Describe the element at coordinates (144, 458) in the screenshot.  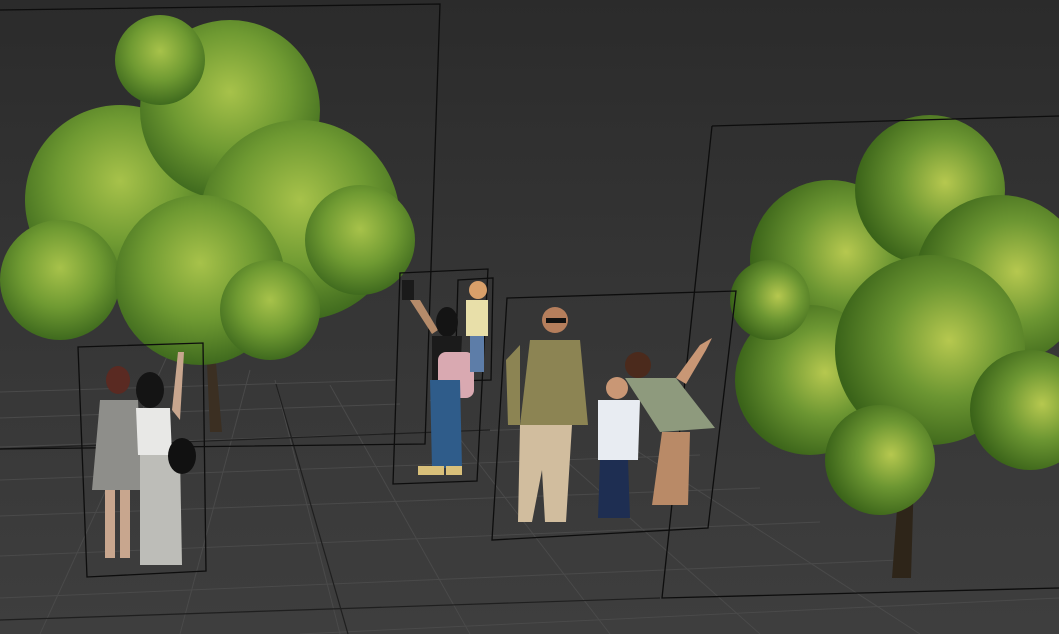
I see `people-group-two-women` at that location.